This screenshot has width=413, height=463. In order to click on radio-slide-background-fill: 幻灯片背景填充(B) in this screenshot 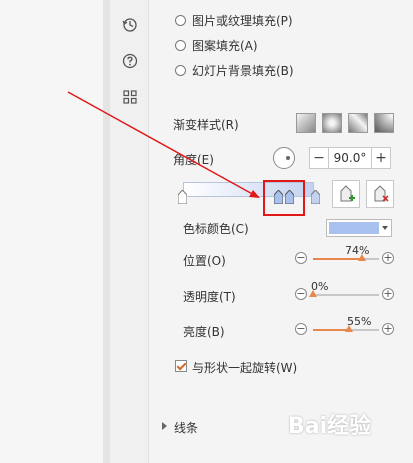, I will do `click(234, 70)`.